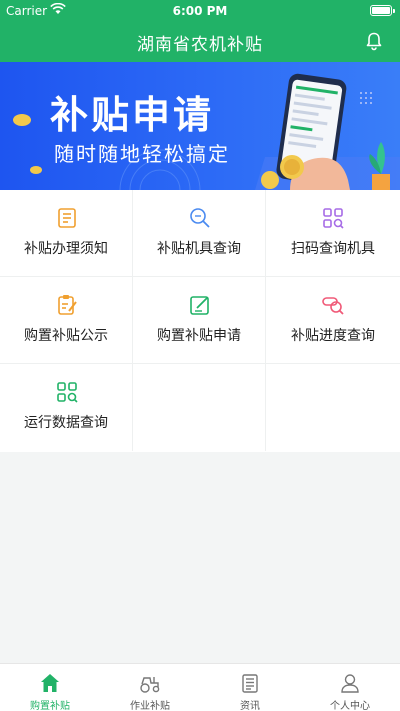  I want to click on menu-item-subsidy-notice: 购置补贴公示, so click(66, 320).